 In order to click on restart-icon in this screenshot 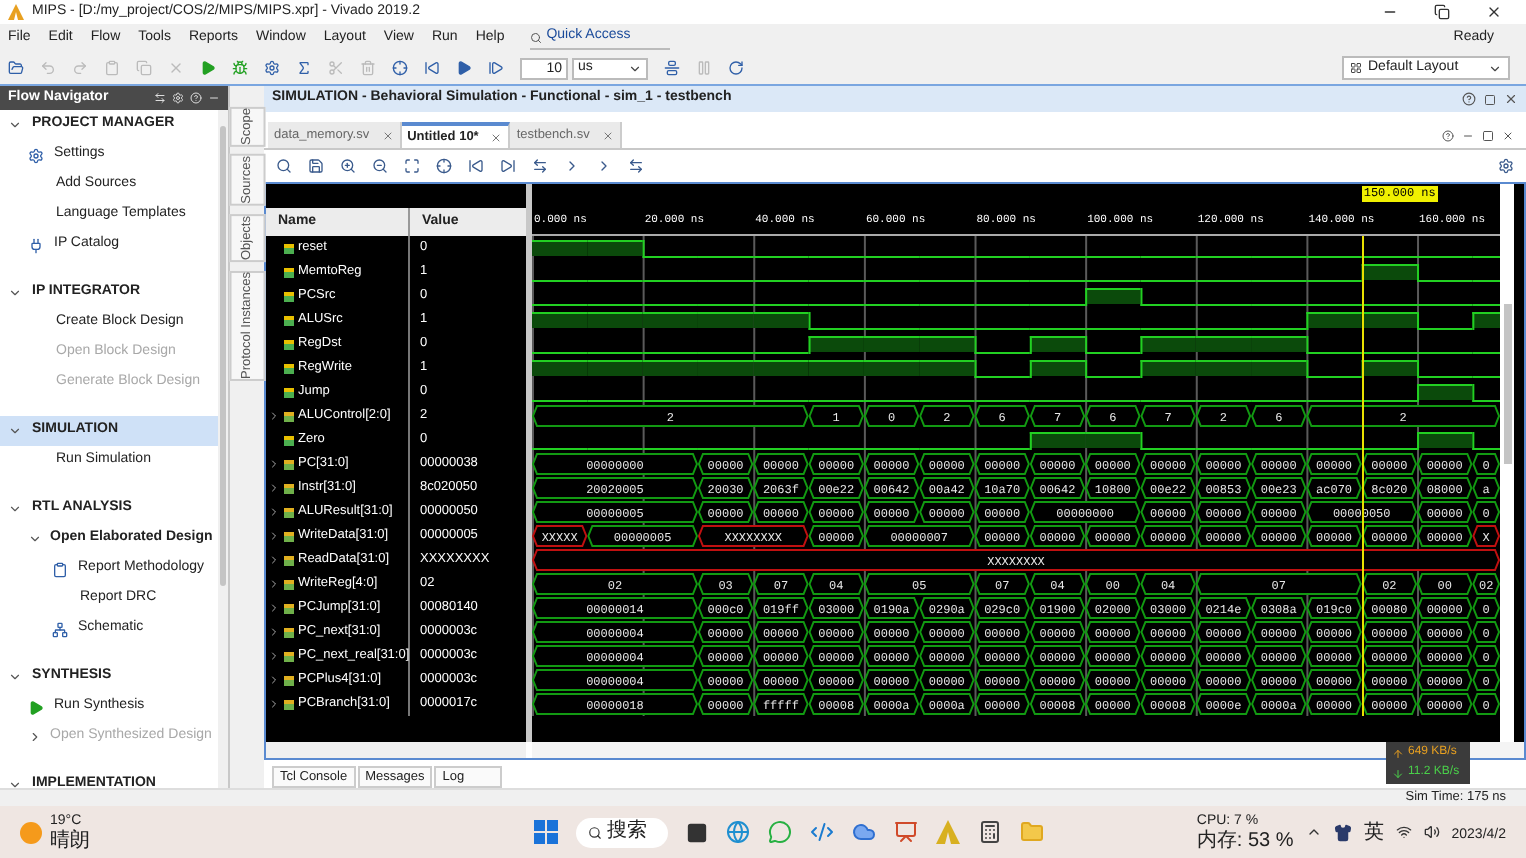, I will do `click(432, 68)`.